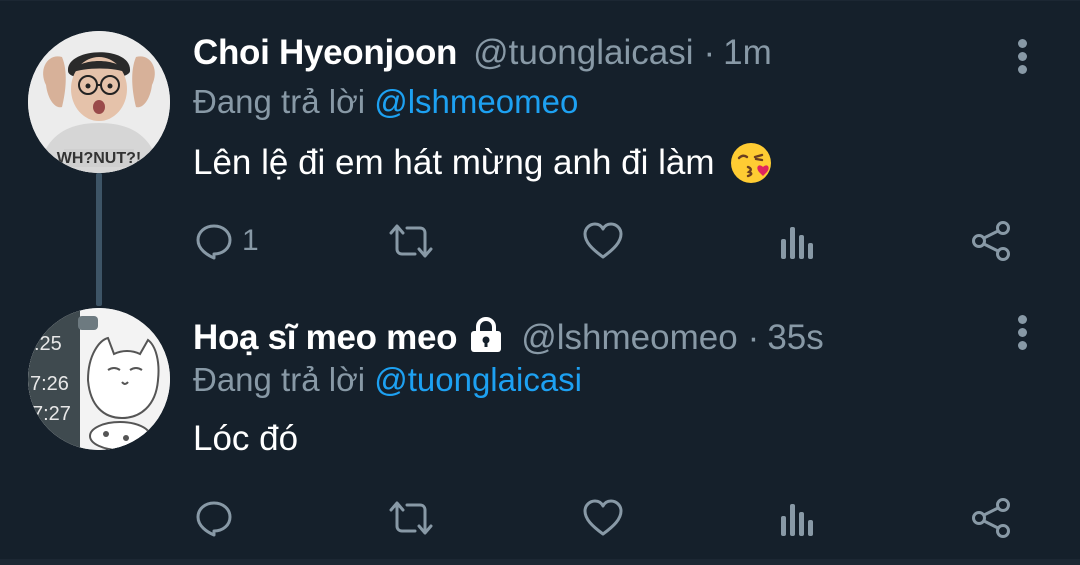 This screenshot has width=1080, height=565. What do you see at coordinates (540, 241) in the screenshot?
I see `tweet-actions: 1` at bounding box center [540, 241].